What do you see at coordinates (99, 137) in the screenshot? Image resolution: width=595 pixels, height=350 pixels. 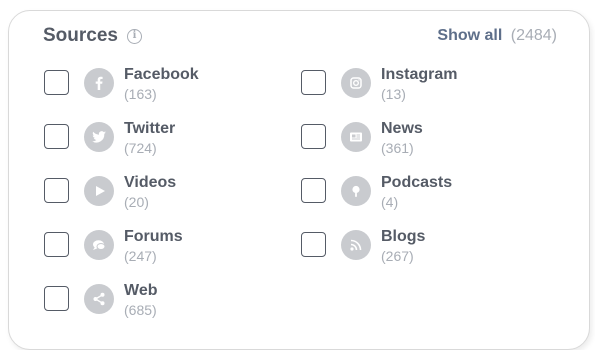 I see `twitter-icon` at bounding box center [99, 137].